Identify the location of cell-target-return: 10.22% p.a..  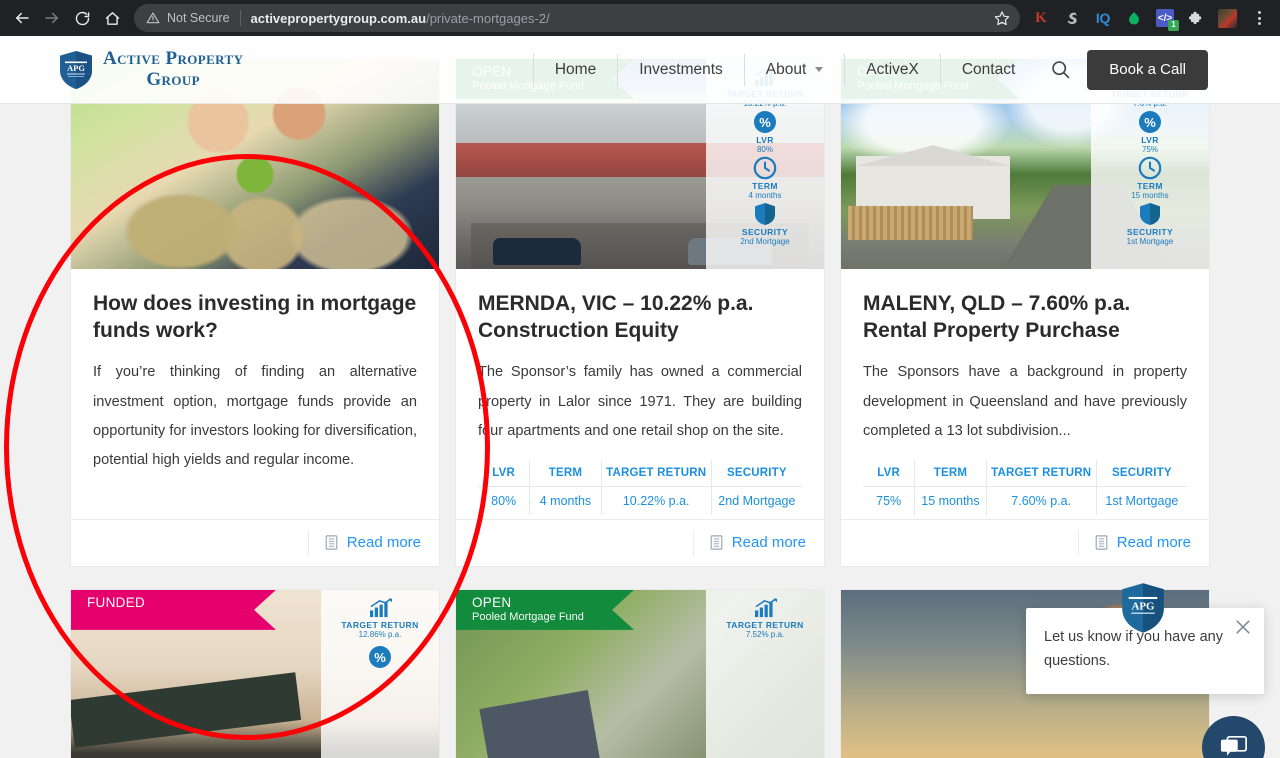
(656, 500).